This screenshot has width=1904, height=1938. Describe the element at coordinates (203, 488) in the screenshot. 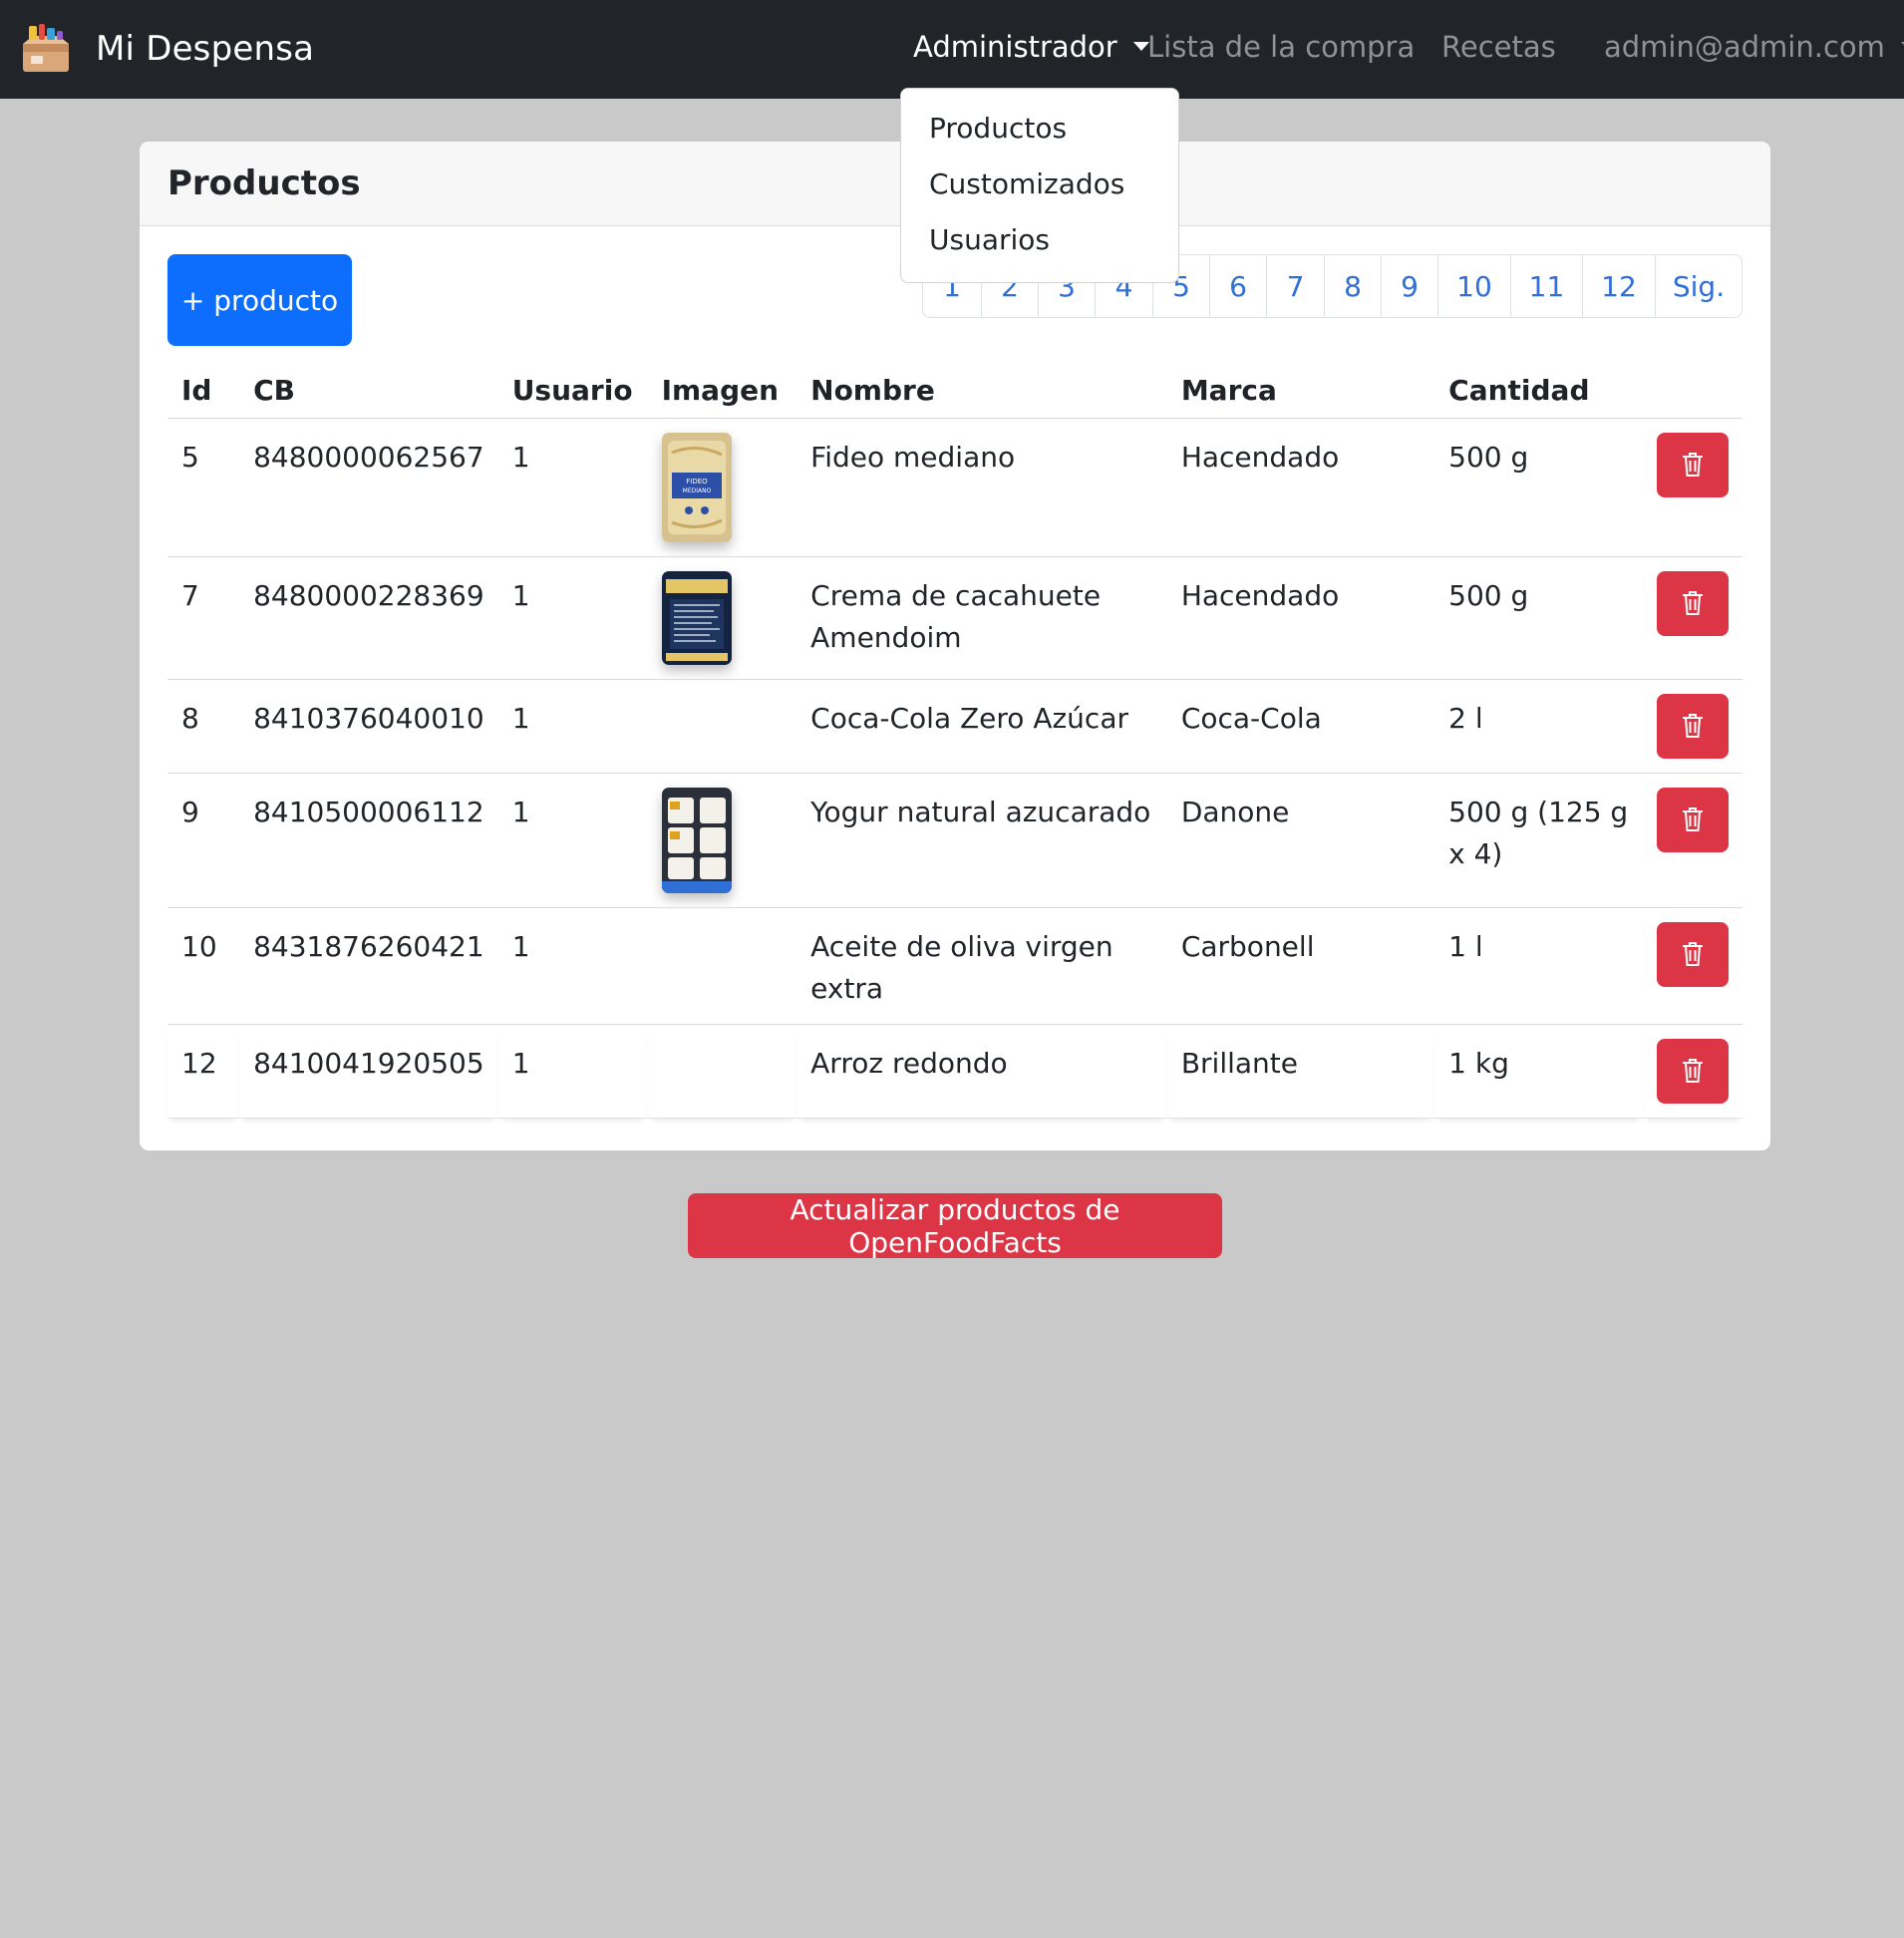

I see `cell-id: 5` at that location.